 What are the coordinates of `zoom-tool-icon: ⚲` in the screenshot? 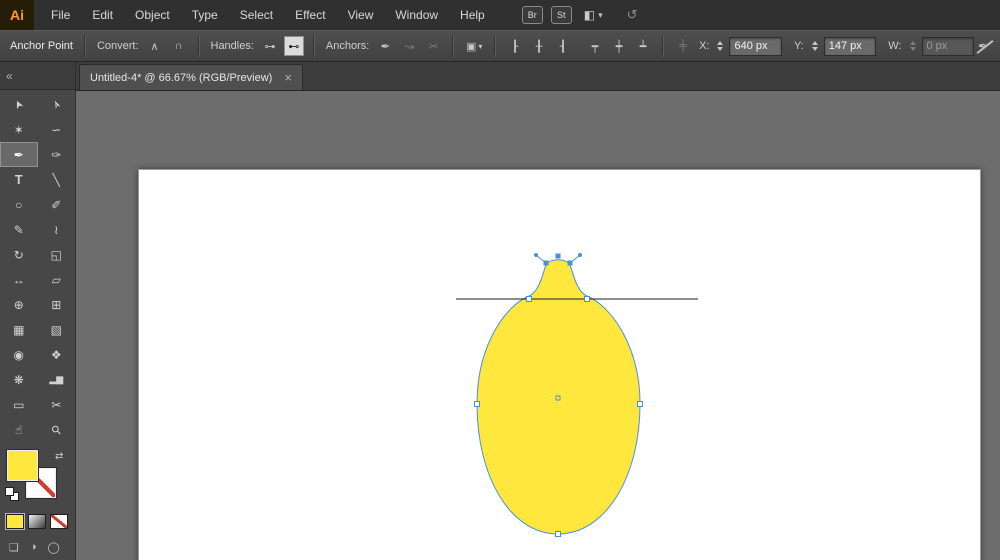 It's located at (56, 429).